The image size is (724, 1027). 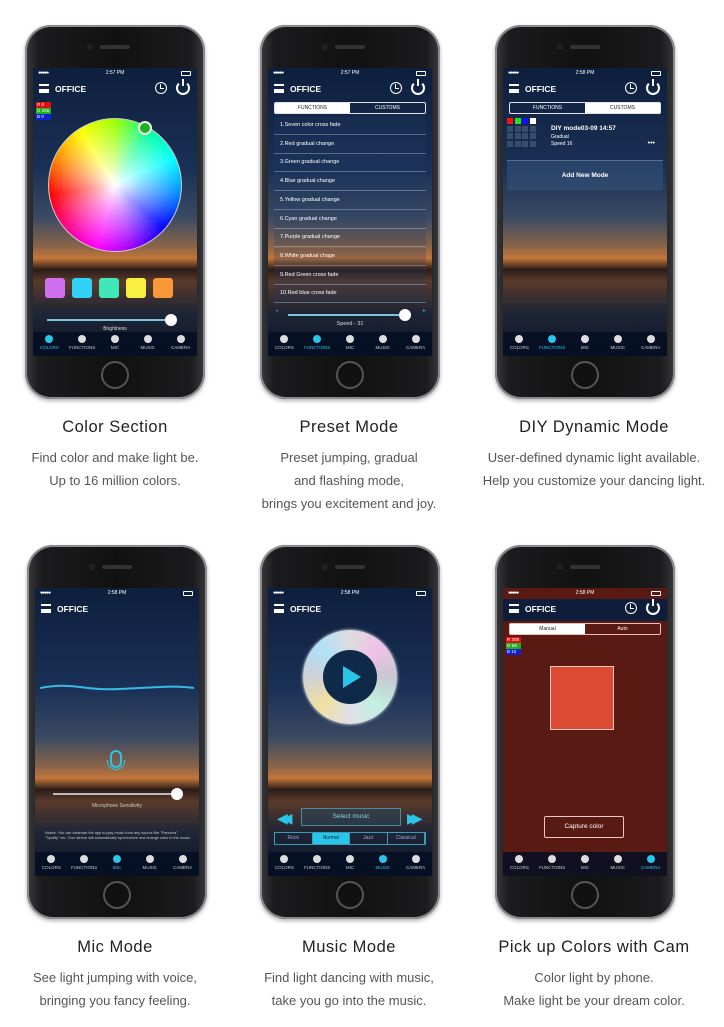 I want to click on capture-color-button: Capture color, so click(x=584, y=827).